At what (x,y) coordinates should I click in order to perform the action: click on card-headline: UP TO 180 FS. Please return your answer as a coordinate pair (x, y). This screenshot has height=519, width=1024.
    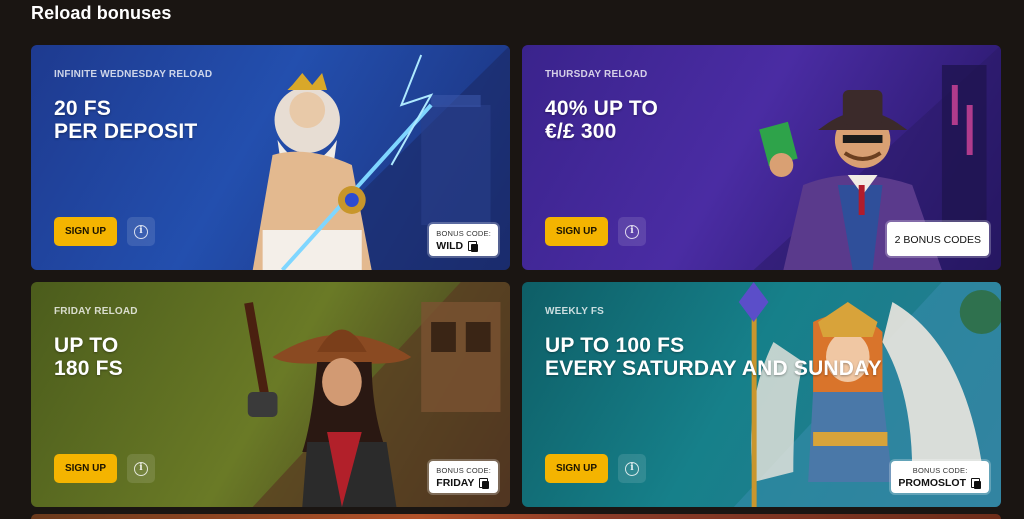
    Looking at the image, I should click on (88, 357).